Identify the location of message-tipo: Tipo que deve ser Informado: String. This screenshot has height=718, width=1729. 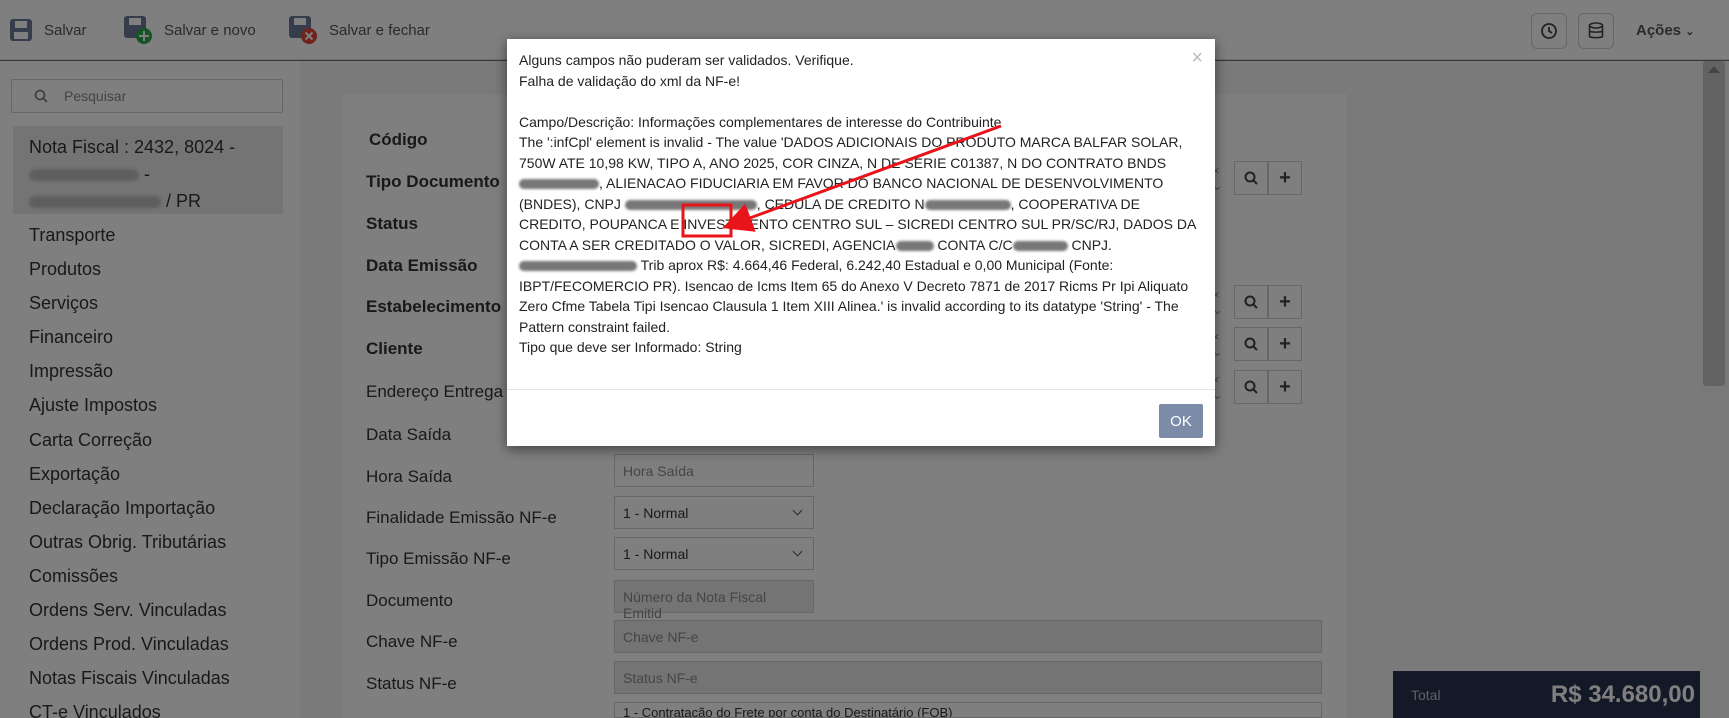
(630, 347).